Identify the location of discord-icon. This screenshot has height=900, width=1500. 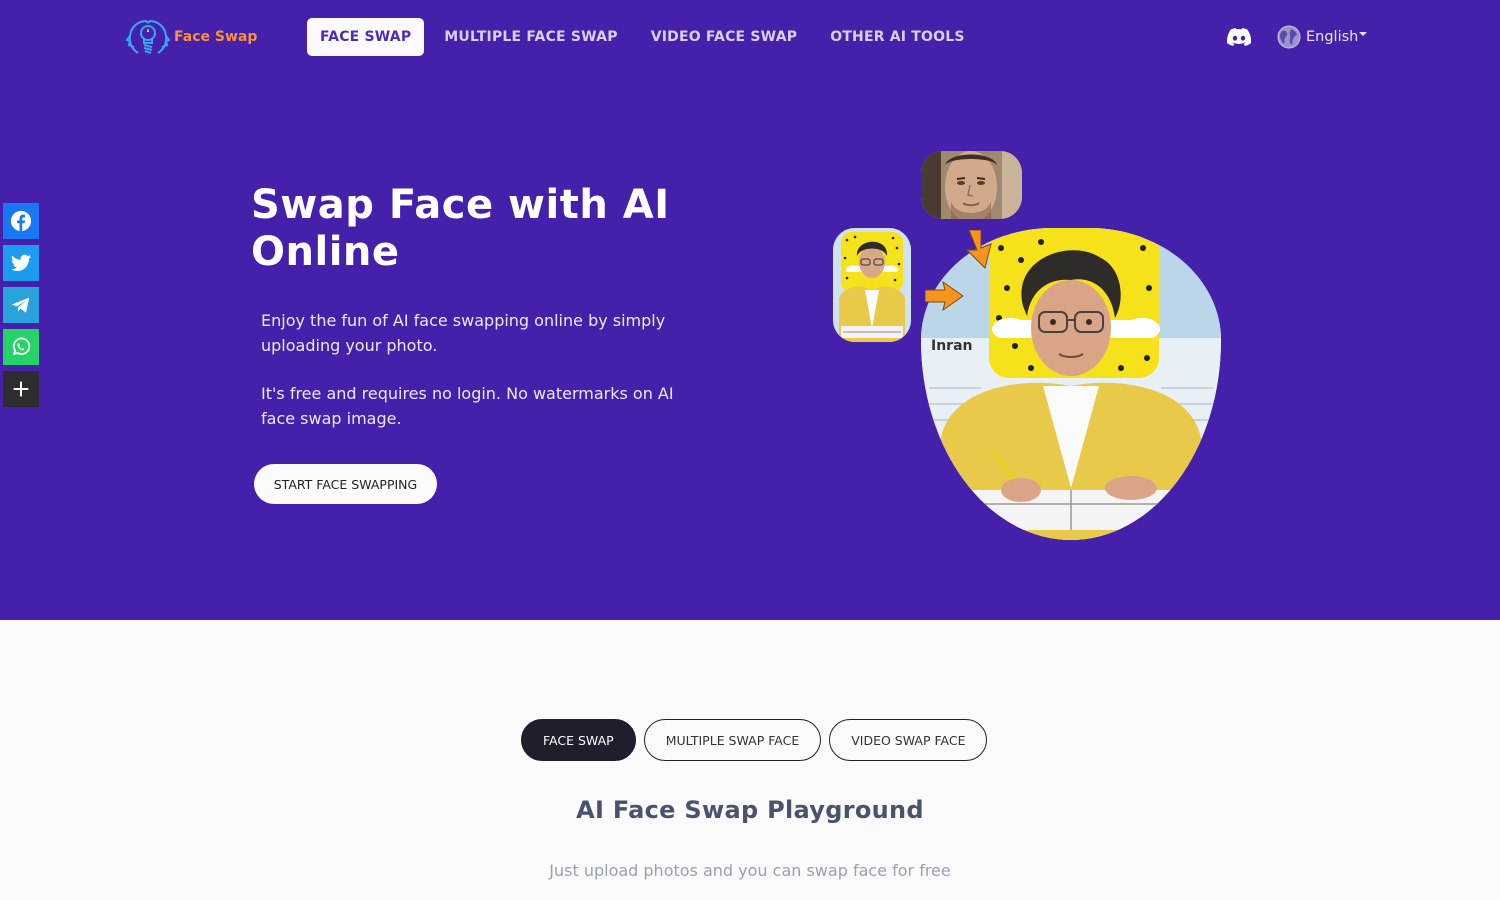
(1239, 37).